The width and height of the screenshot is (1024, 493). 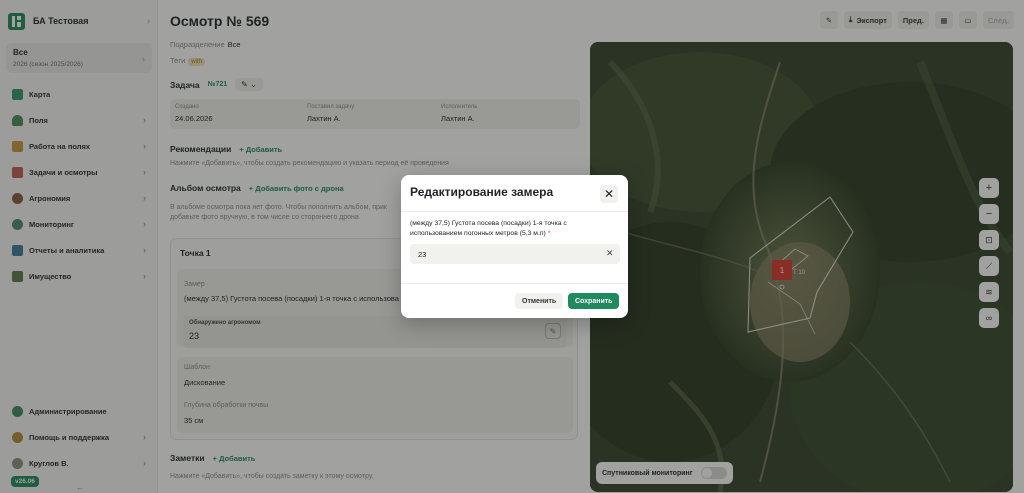 What do you see at coordinates (539, 301) in the screenshot?
I see `cancel-button: Отменить` at bounding box center [539, 301].